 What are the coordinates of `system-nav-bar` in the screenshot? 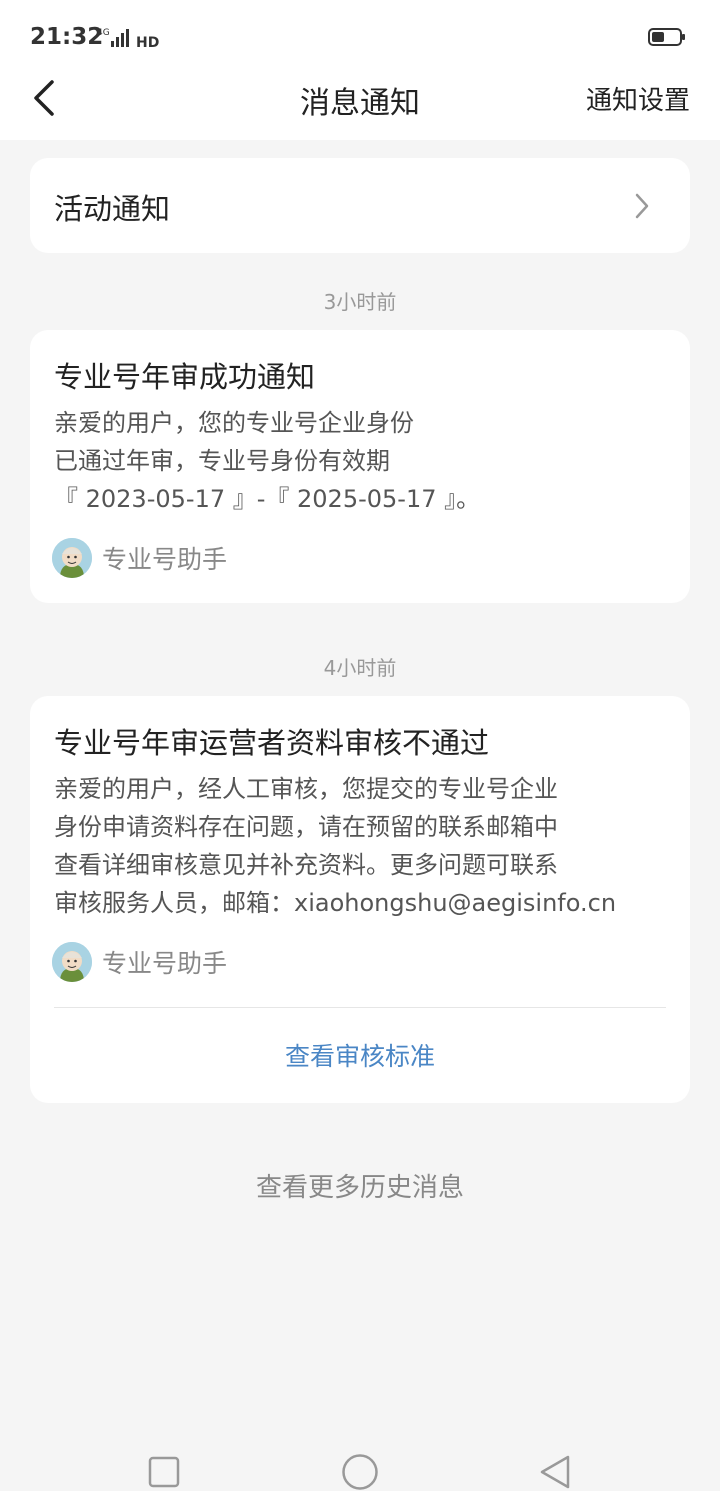 It's located at (360, 1465).